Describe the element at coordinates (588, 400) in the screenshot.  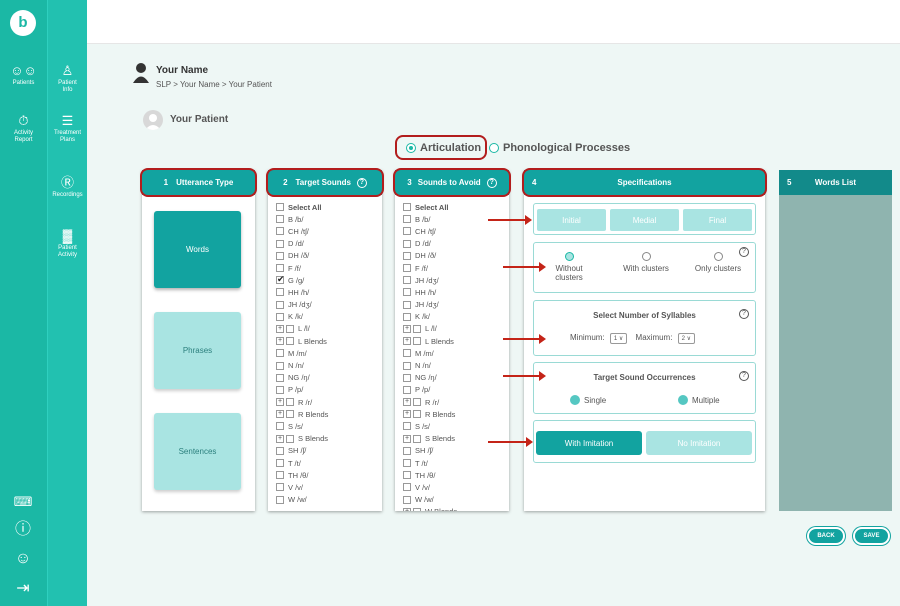
I see `occurrence-single-option: Single` at that location.